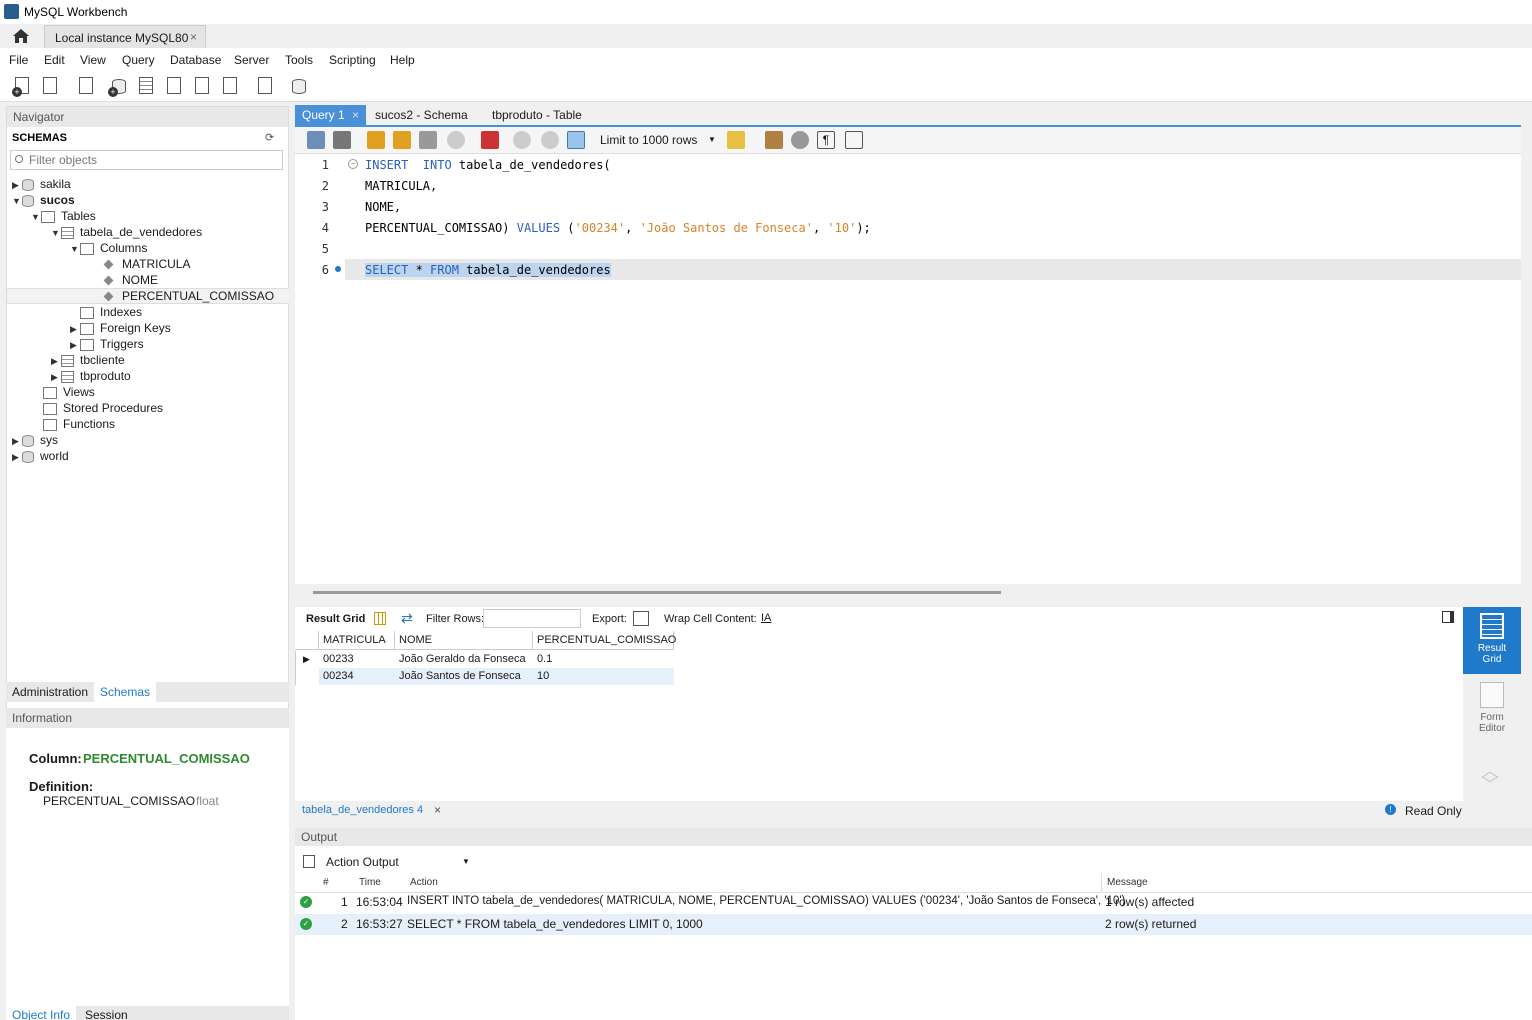 The height and width of the screenshot is (1020, 1532). I want to click on export-icon, so click(641, 618).